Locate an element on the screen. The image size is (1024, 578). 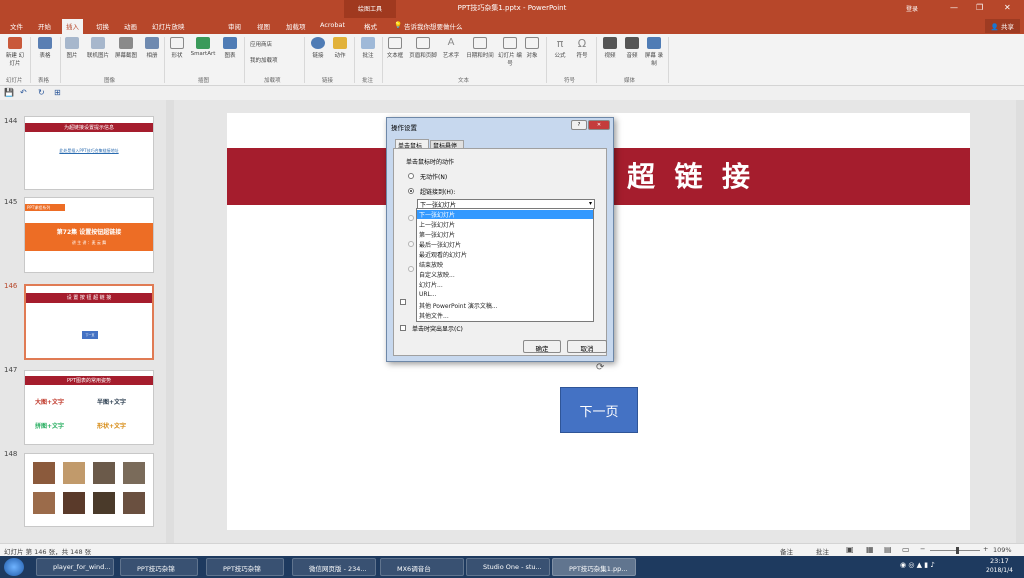
radio-hyperlink is located at coordinates (411, 191).